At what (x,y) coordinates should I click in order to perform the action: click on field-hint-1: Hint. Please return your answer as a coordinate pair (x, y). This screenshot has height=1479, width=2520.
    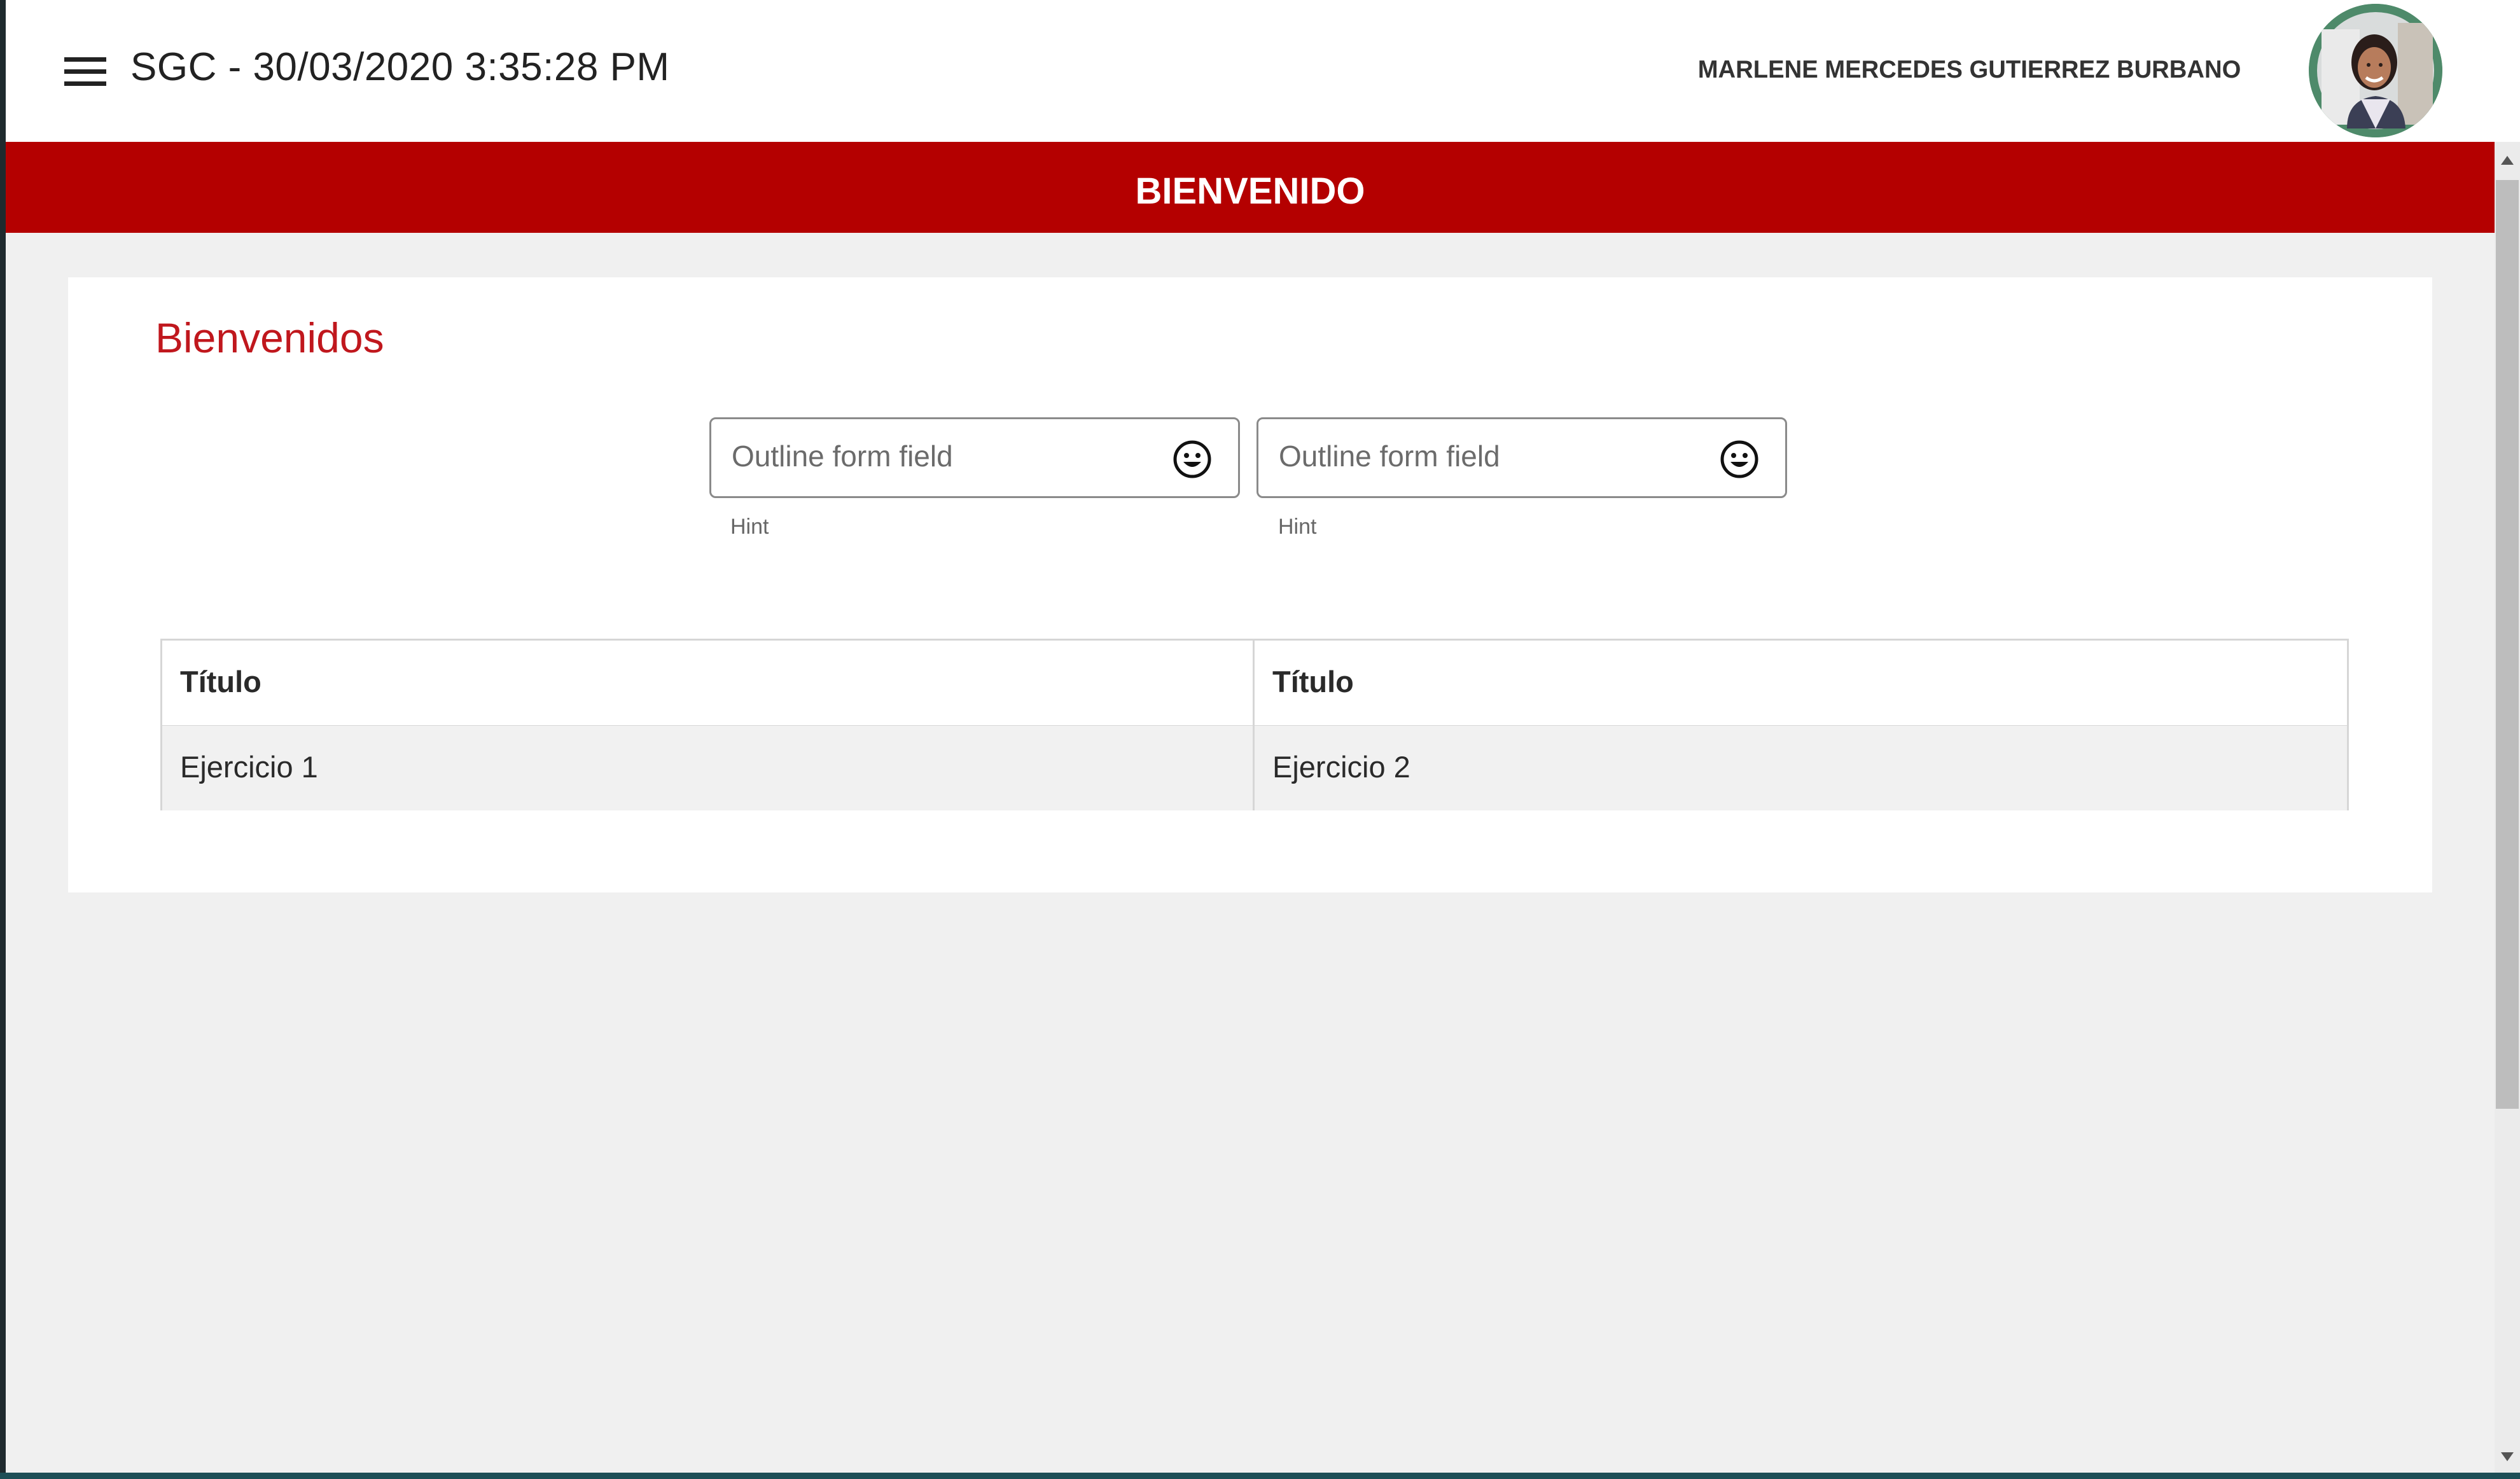
    Looking at the image, I should click on (749, 527).